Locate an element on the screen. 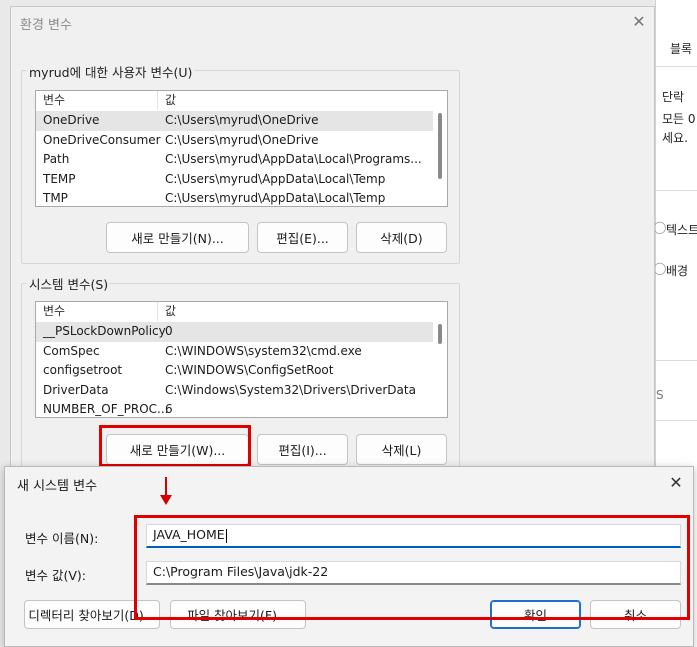 This screenshot has height=647, width=697. dialog-title: 환경 변수 is located at coordinates (46, 25).